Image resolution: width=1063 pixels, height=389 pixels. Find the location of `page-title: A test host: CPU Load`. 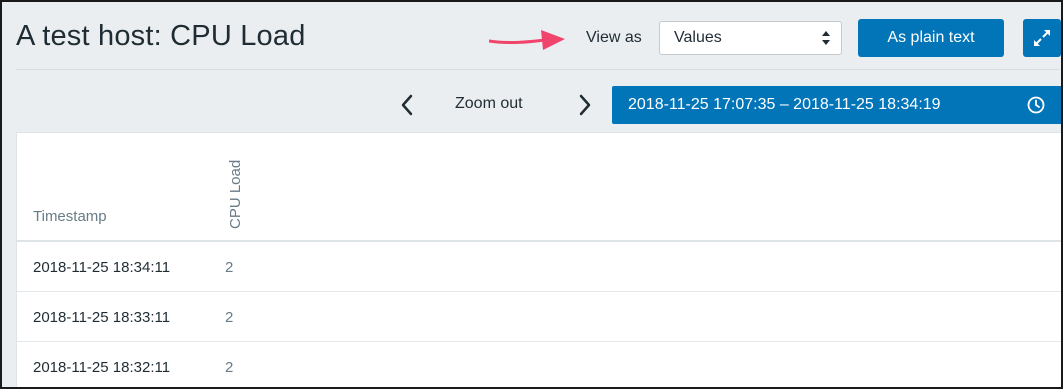

page-title: A test host: CPU Load is located at coordinates (161, 36).